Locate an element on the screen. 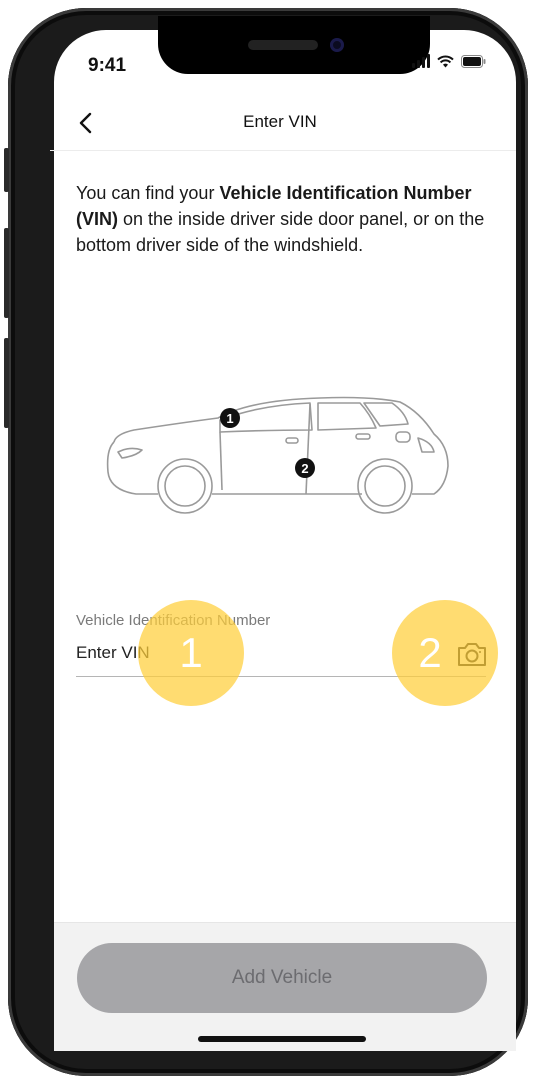 The height and width of the screenshot is (1081, 536). back-icon is located at coordinates (85, 123).